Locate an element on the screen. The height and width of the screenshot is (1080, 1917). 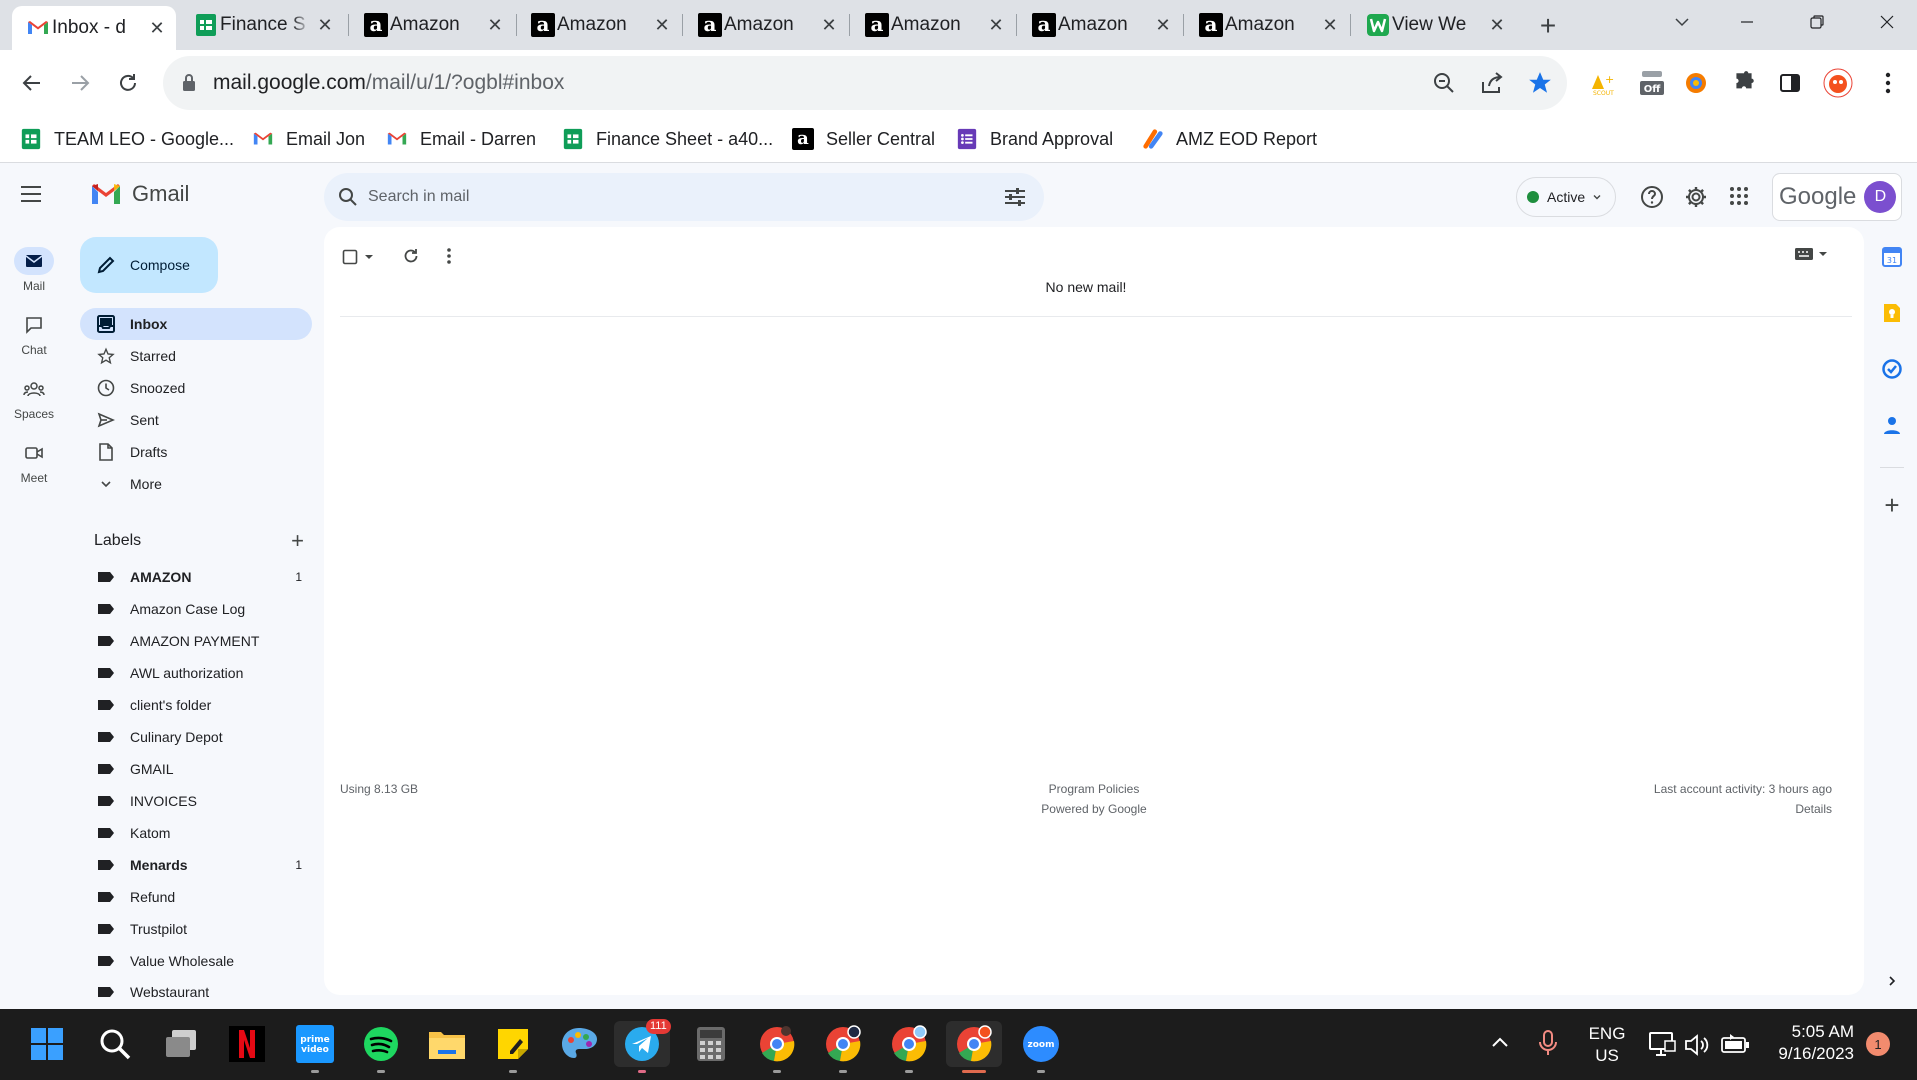
bookmark-seller-central: a Seller Central is located at coordinates (863, 139).